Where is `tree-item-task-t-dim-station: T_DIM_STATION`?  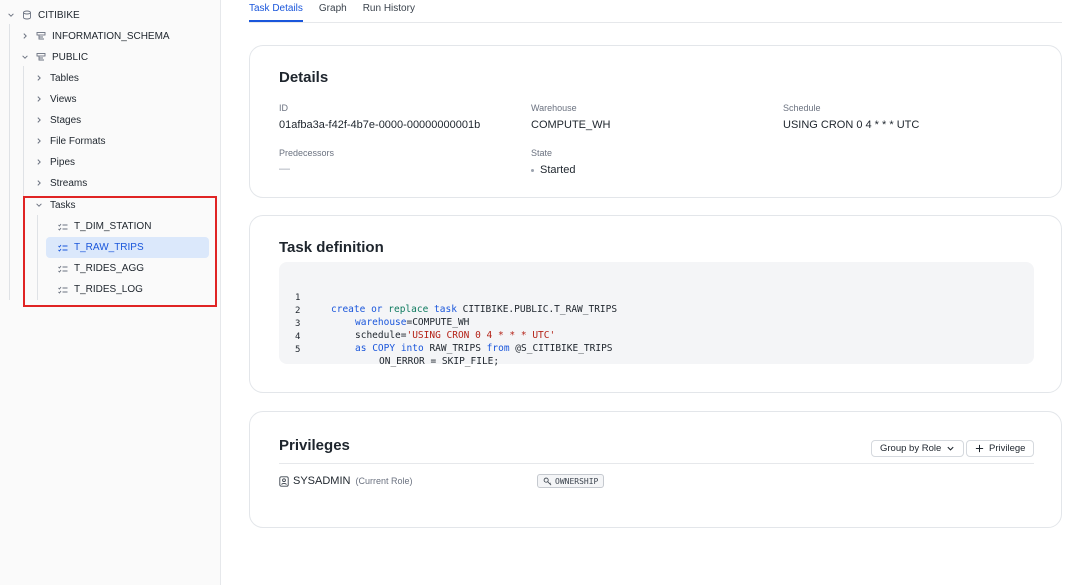
tree-item-task-t-dim-station: T_DIM_STATION is located at coordinates (127, 226).